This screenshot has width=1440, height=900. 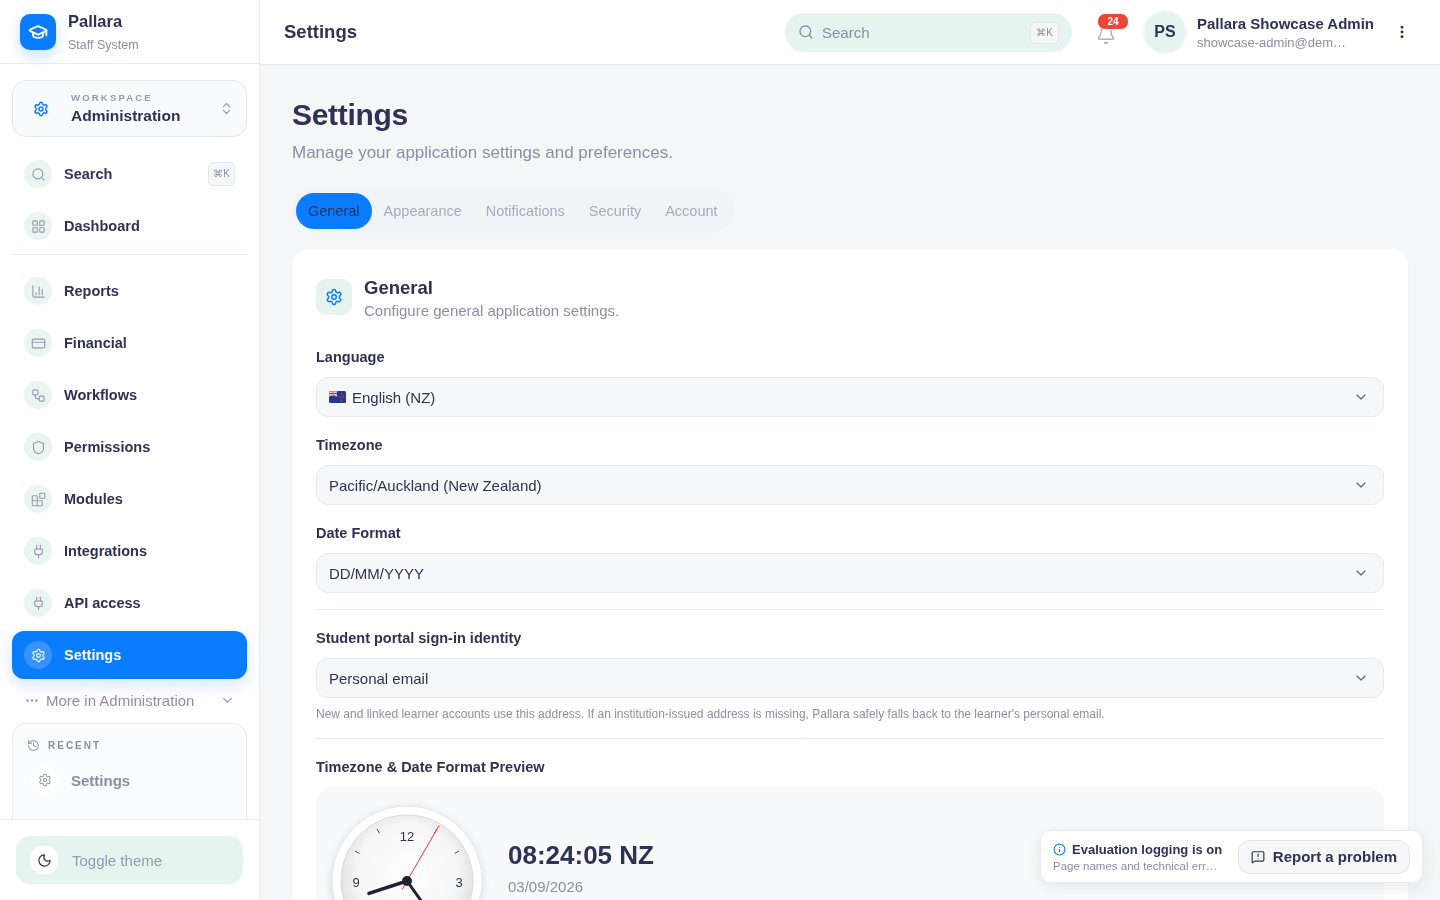 I want to click on blocks-icon, so click(x=38, y=499).